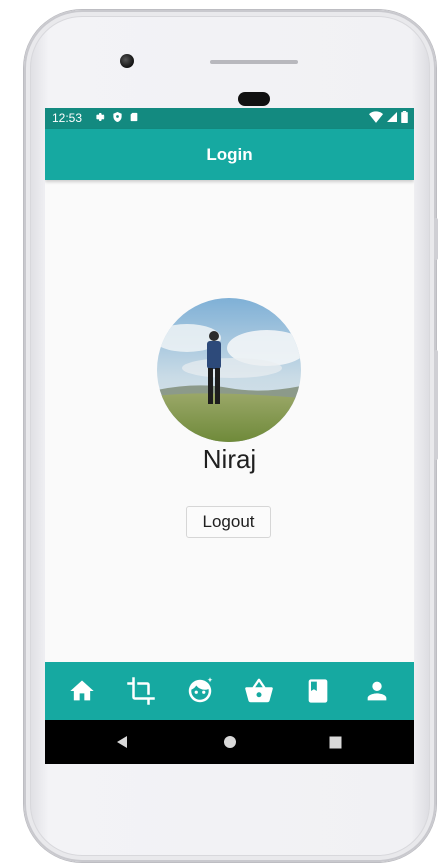 The image size is (444, 866). I want to click on app-bar-title: Login, so click(229, 154).